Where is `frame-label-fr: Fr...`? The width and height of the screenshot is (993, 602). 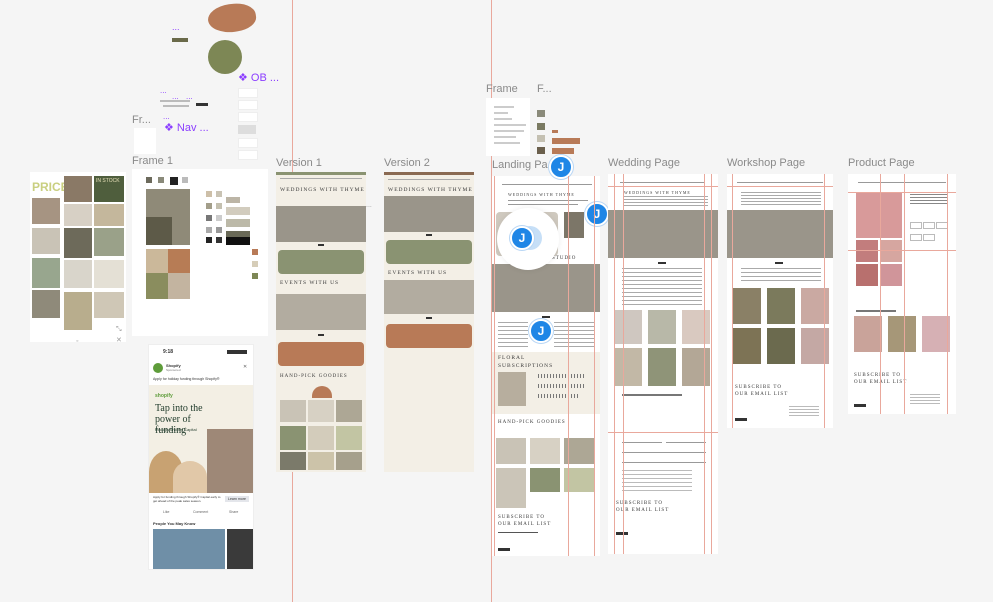
frame-label-fr: Fr... is located at coordinates (141, 120).